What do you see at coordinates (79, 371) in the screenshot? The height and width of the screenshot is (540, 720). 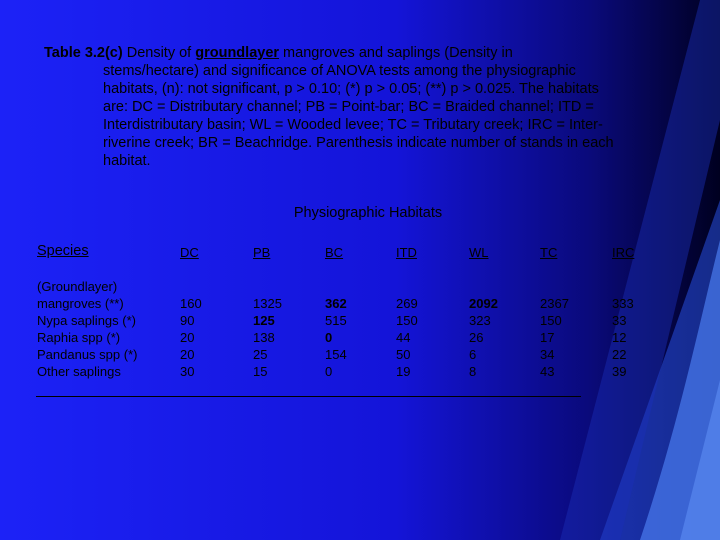 I see `species-cell: Other saplings` at bounding box center [79, 371].